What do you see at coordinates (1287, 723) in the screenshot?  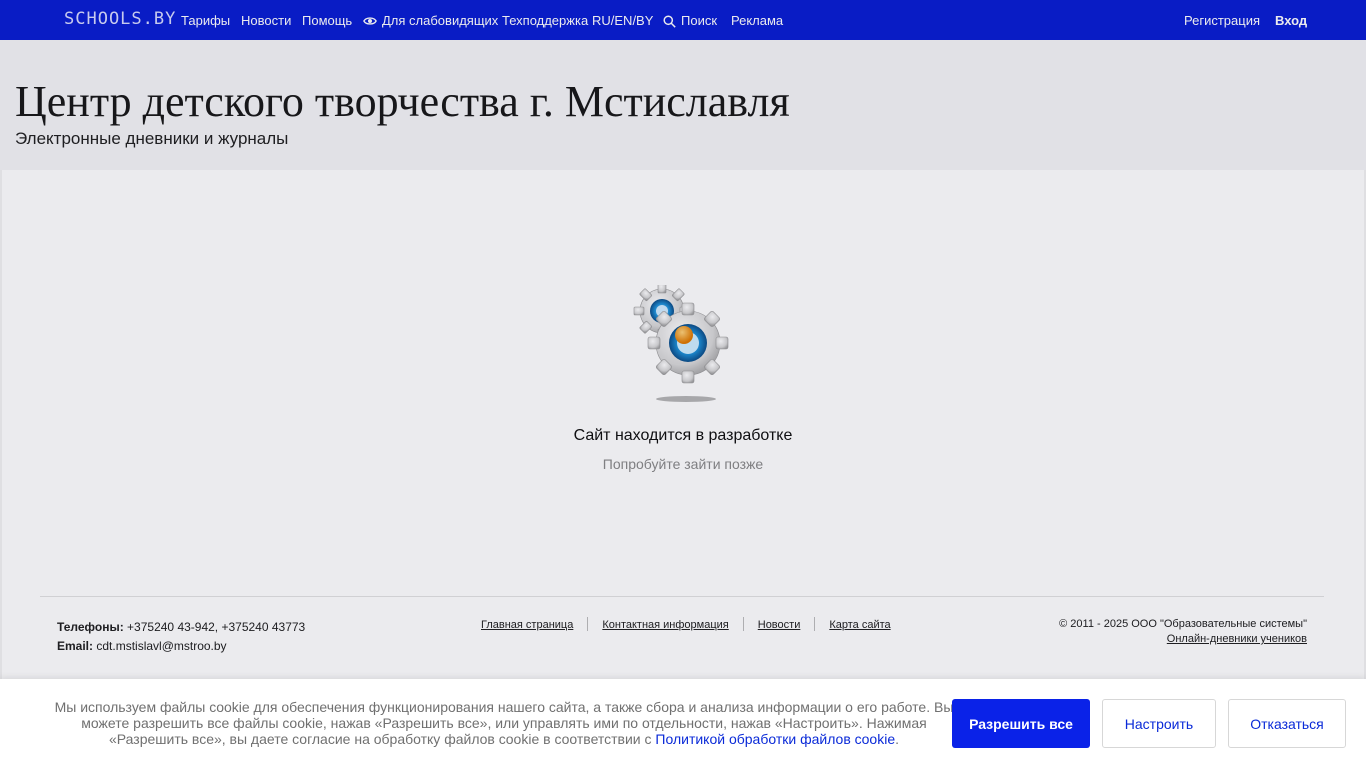 I see `decline-button: Отказаться` at bounding box center [1287, 723].